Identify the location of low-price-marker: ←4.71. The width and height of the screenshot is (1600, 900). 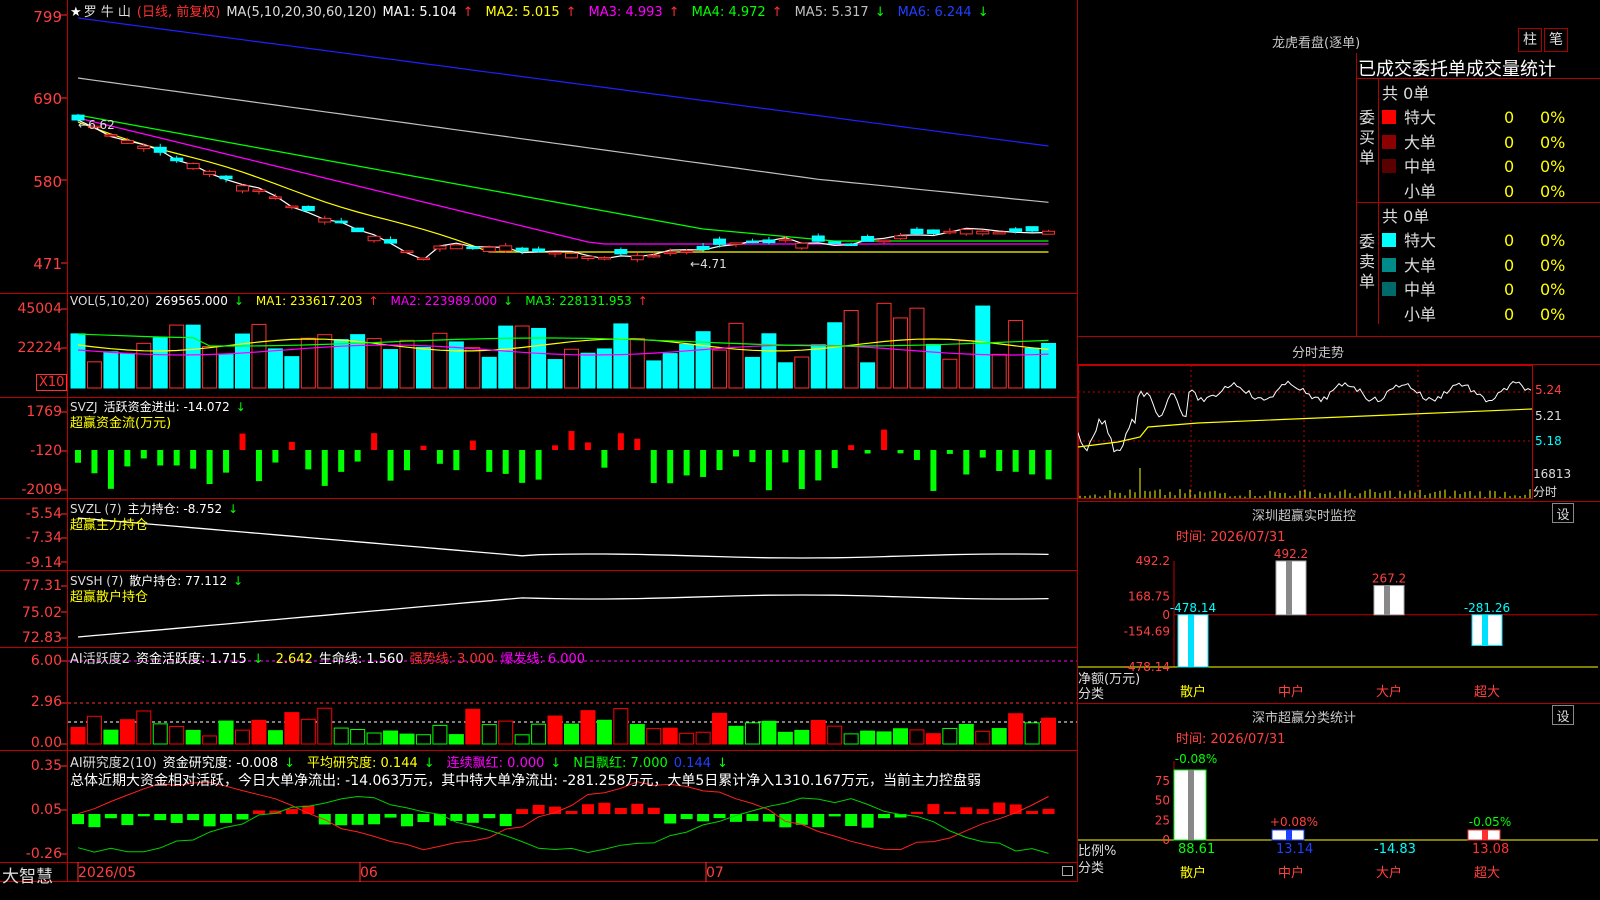
(708, 264).